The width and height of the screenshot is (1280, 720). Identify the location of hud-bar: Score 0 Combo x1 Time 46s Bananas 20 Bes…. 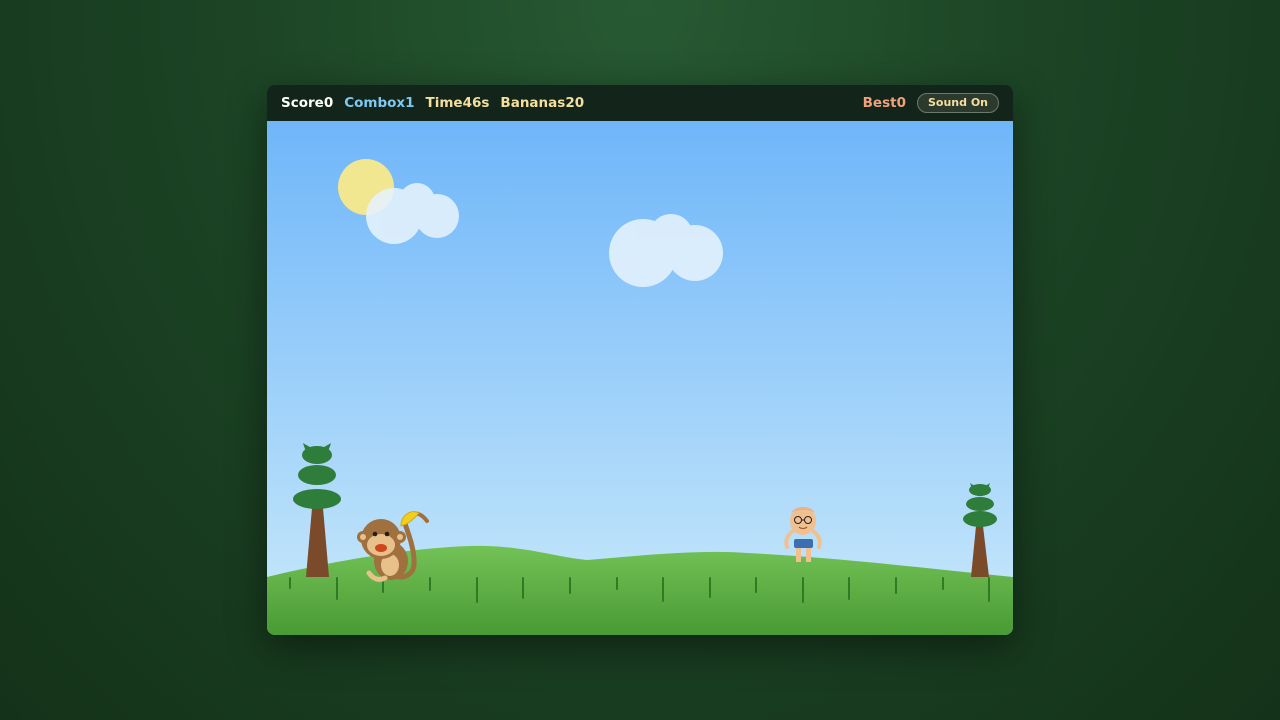
(640, 103).